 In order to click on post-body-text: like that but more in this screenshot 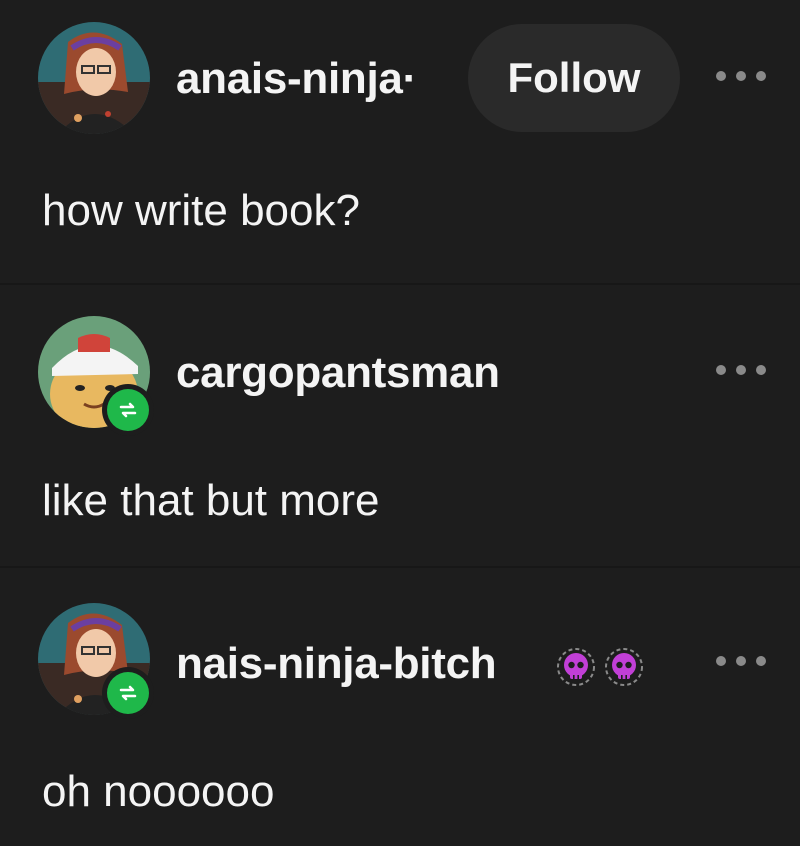, I will do `click(211, 500)`.